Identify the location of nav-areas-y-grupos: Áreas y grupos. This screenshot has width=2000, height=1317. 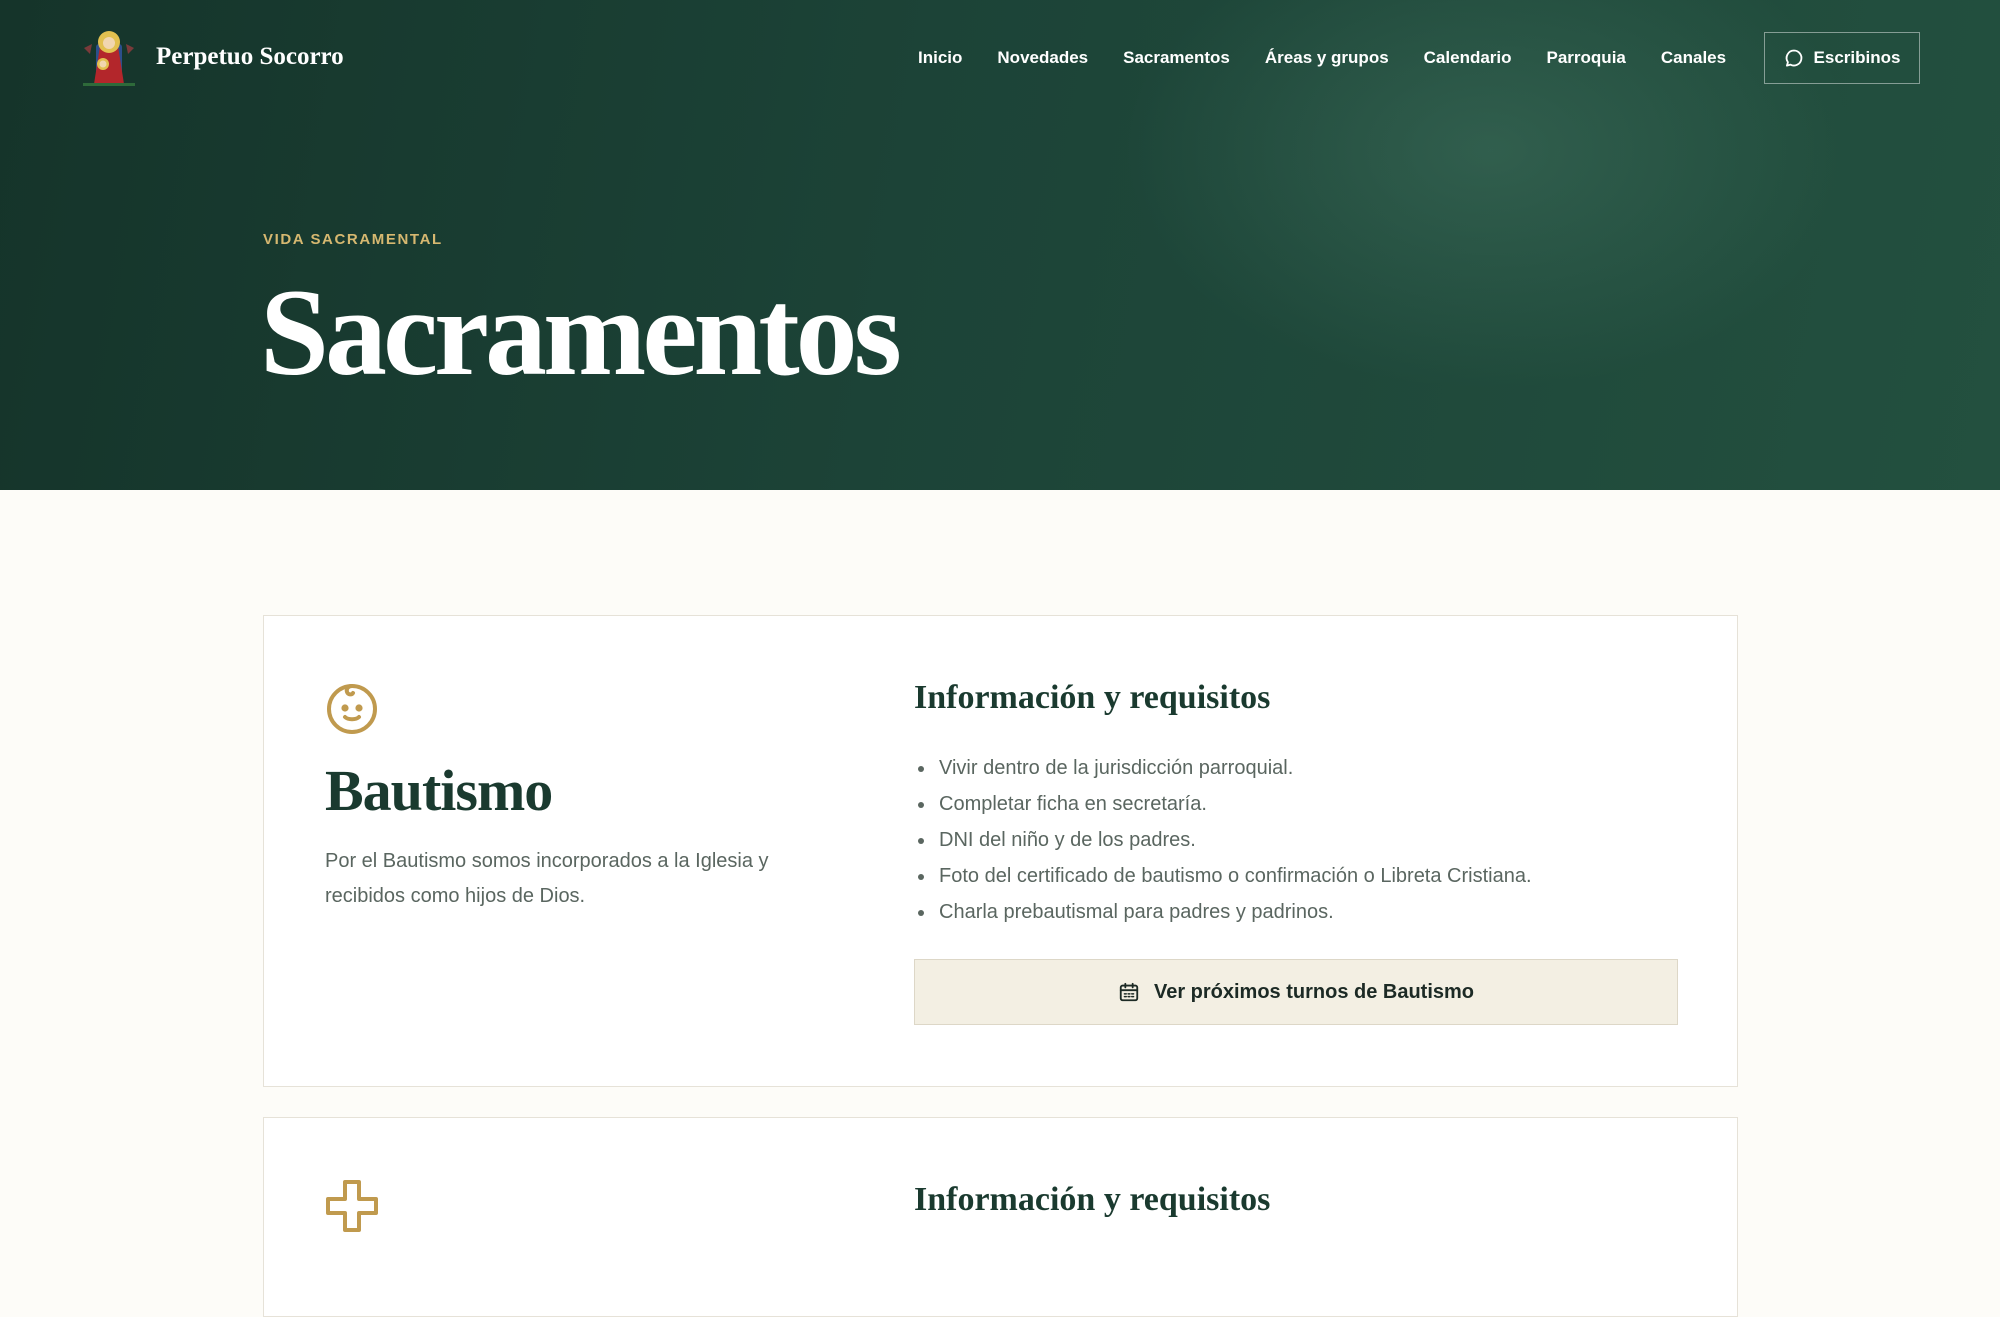
(1327, 58).